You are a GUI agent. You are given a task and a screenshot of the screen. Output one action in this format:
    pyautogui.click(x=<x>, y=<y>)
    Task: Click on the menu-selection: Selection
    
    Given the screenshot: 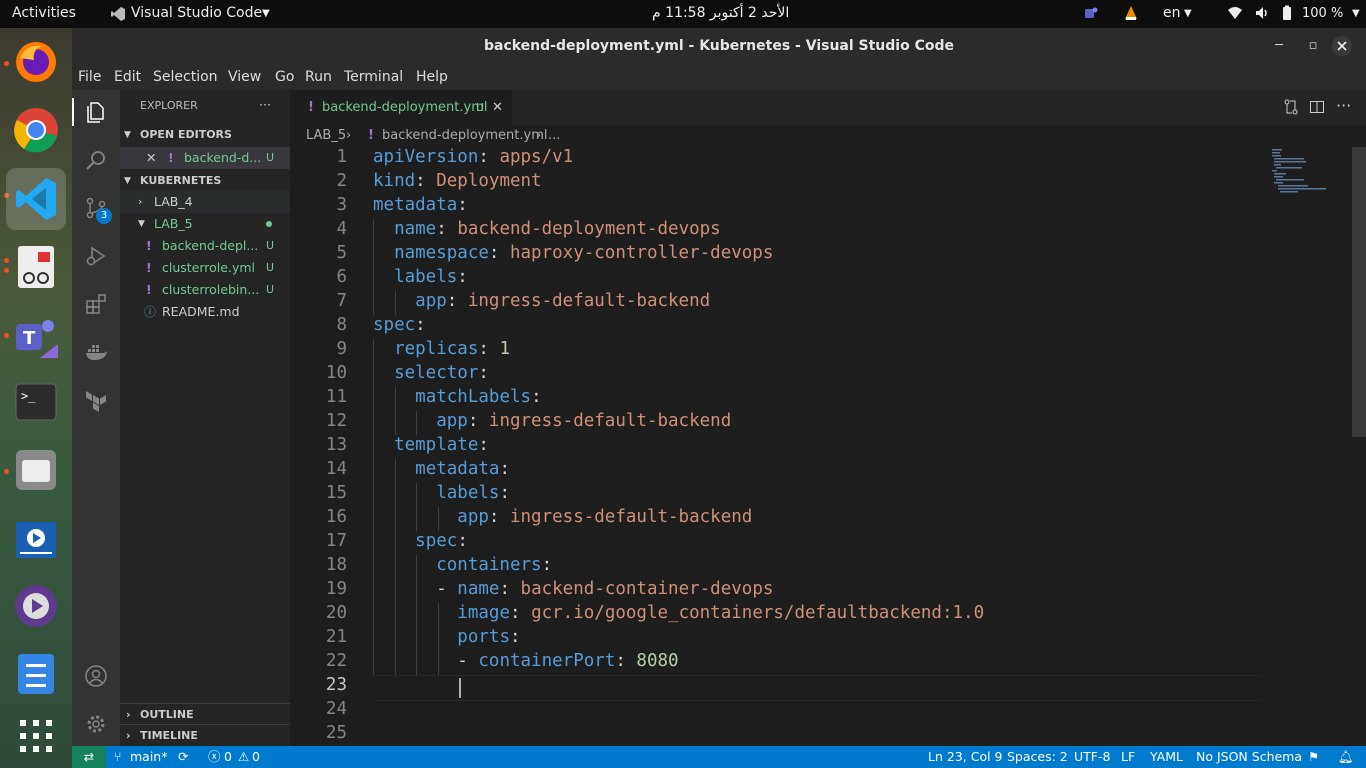 What is the action you would take?
    pyautogui.click(x=185, y=77)
    